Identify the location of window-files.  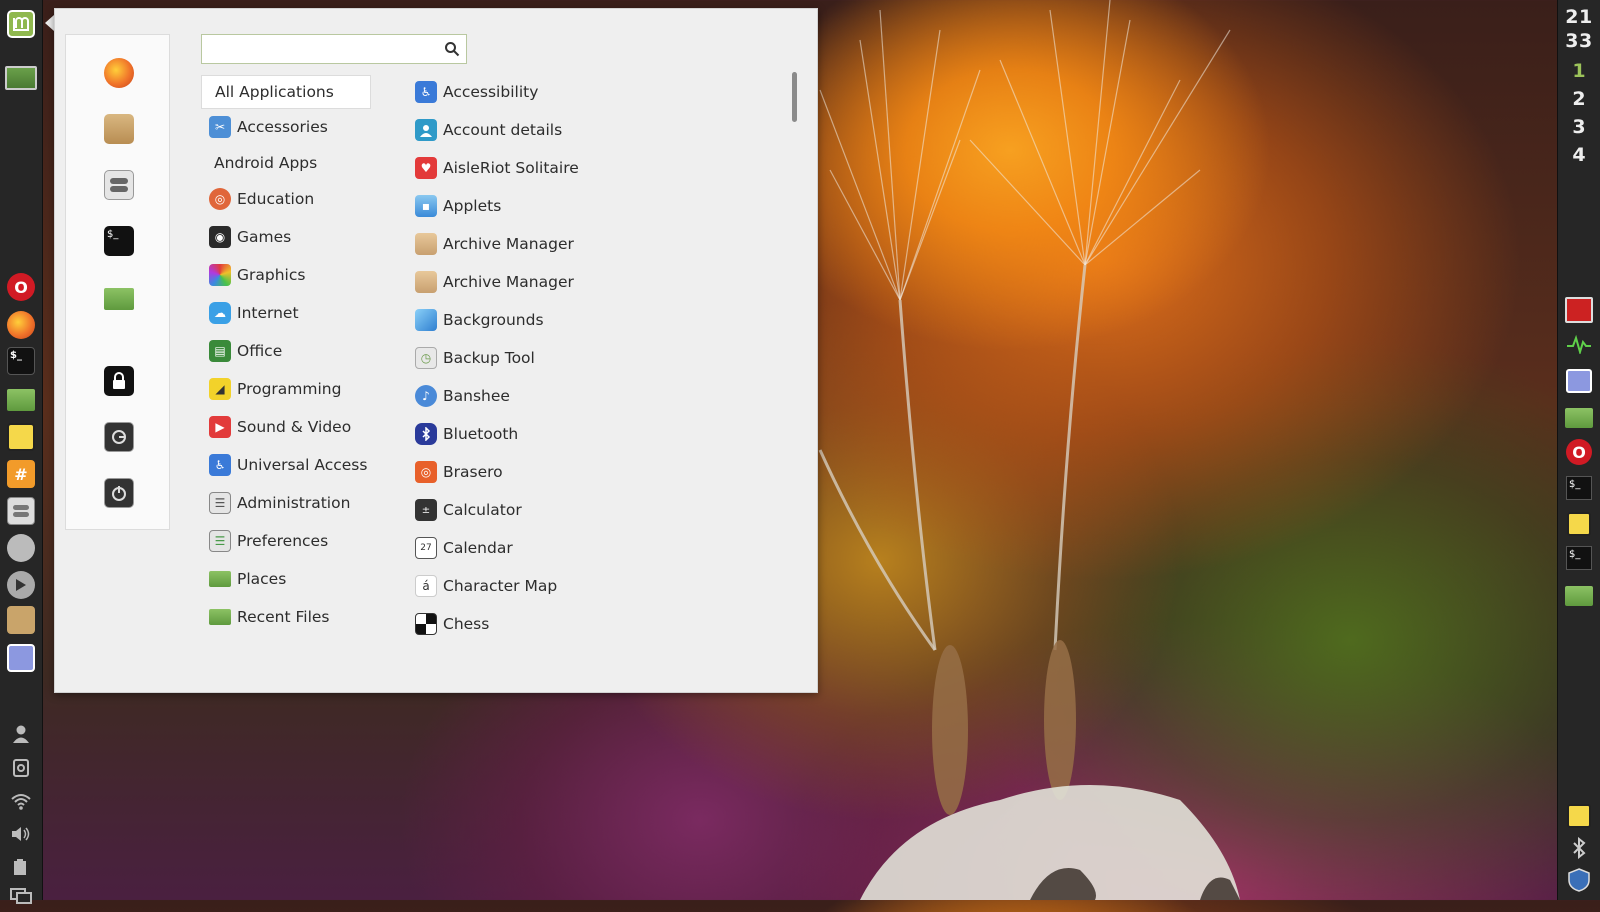
(1579, 418).